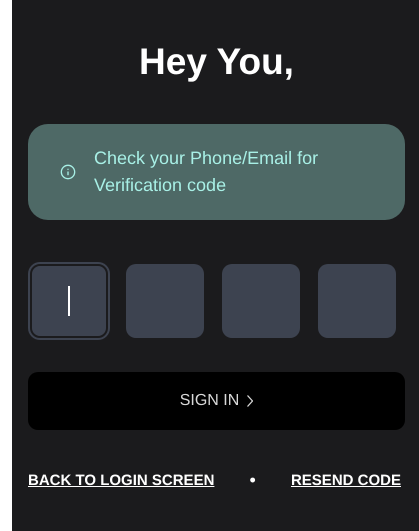  Describe the element at coordinates (250, 401) in the screenshot. I see `chevron-icon` at that location.